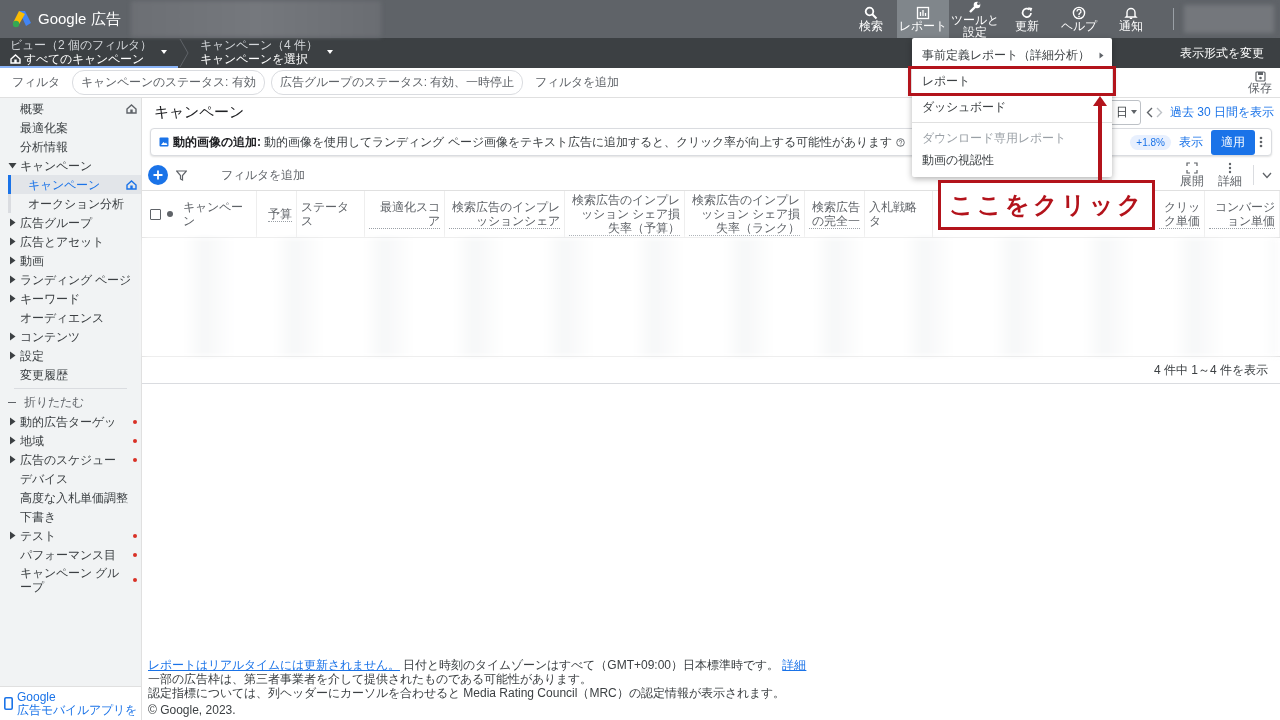  Describe the element at coordinates (1027, 19) in the screenshot. I see `toolbar-button: 更新` at that location.